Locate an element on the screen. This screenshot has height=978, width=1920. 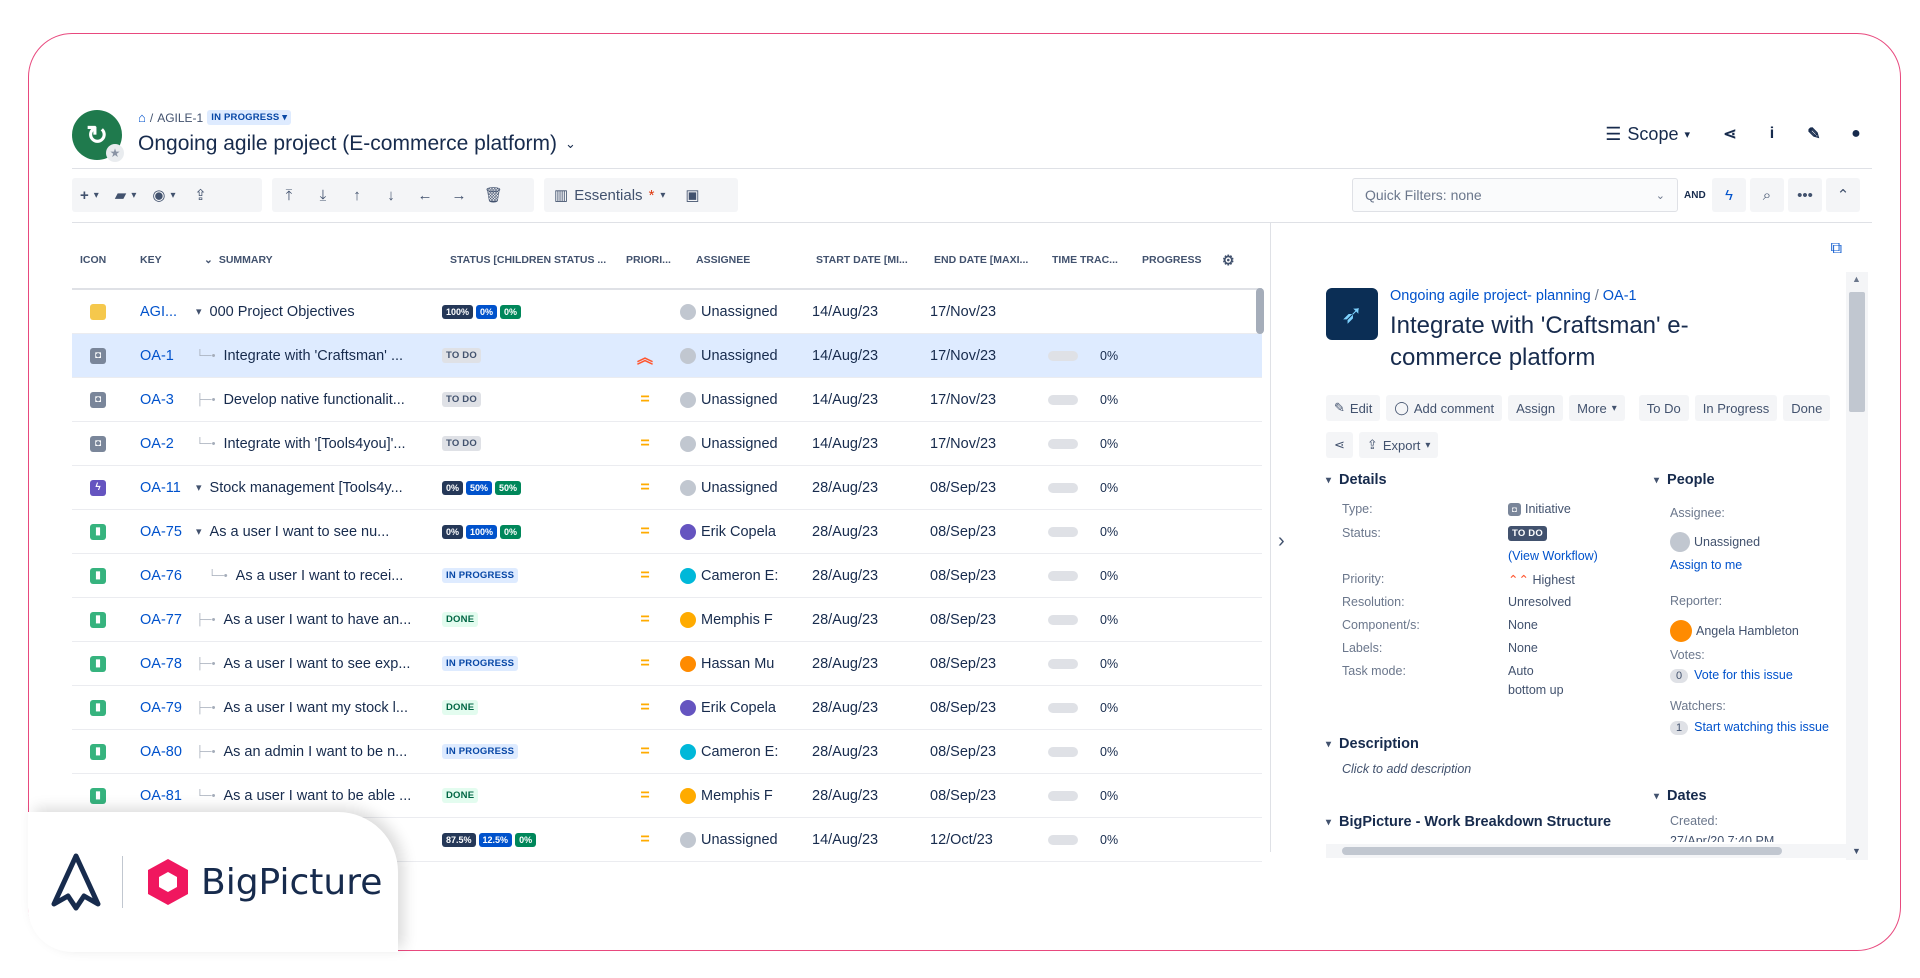
quick-filters-select: Quick Filters: none ⌄ is located at coordinates (1515, 195).